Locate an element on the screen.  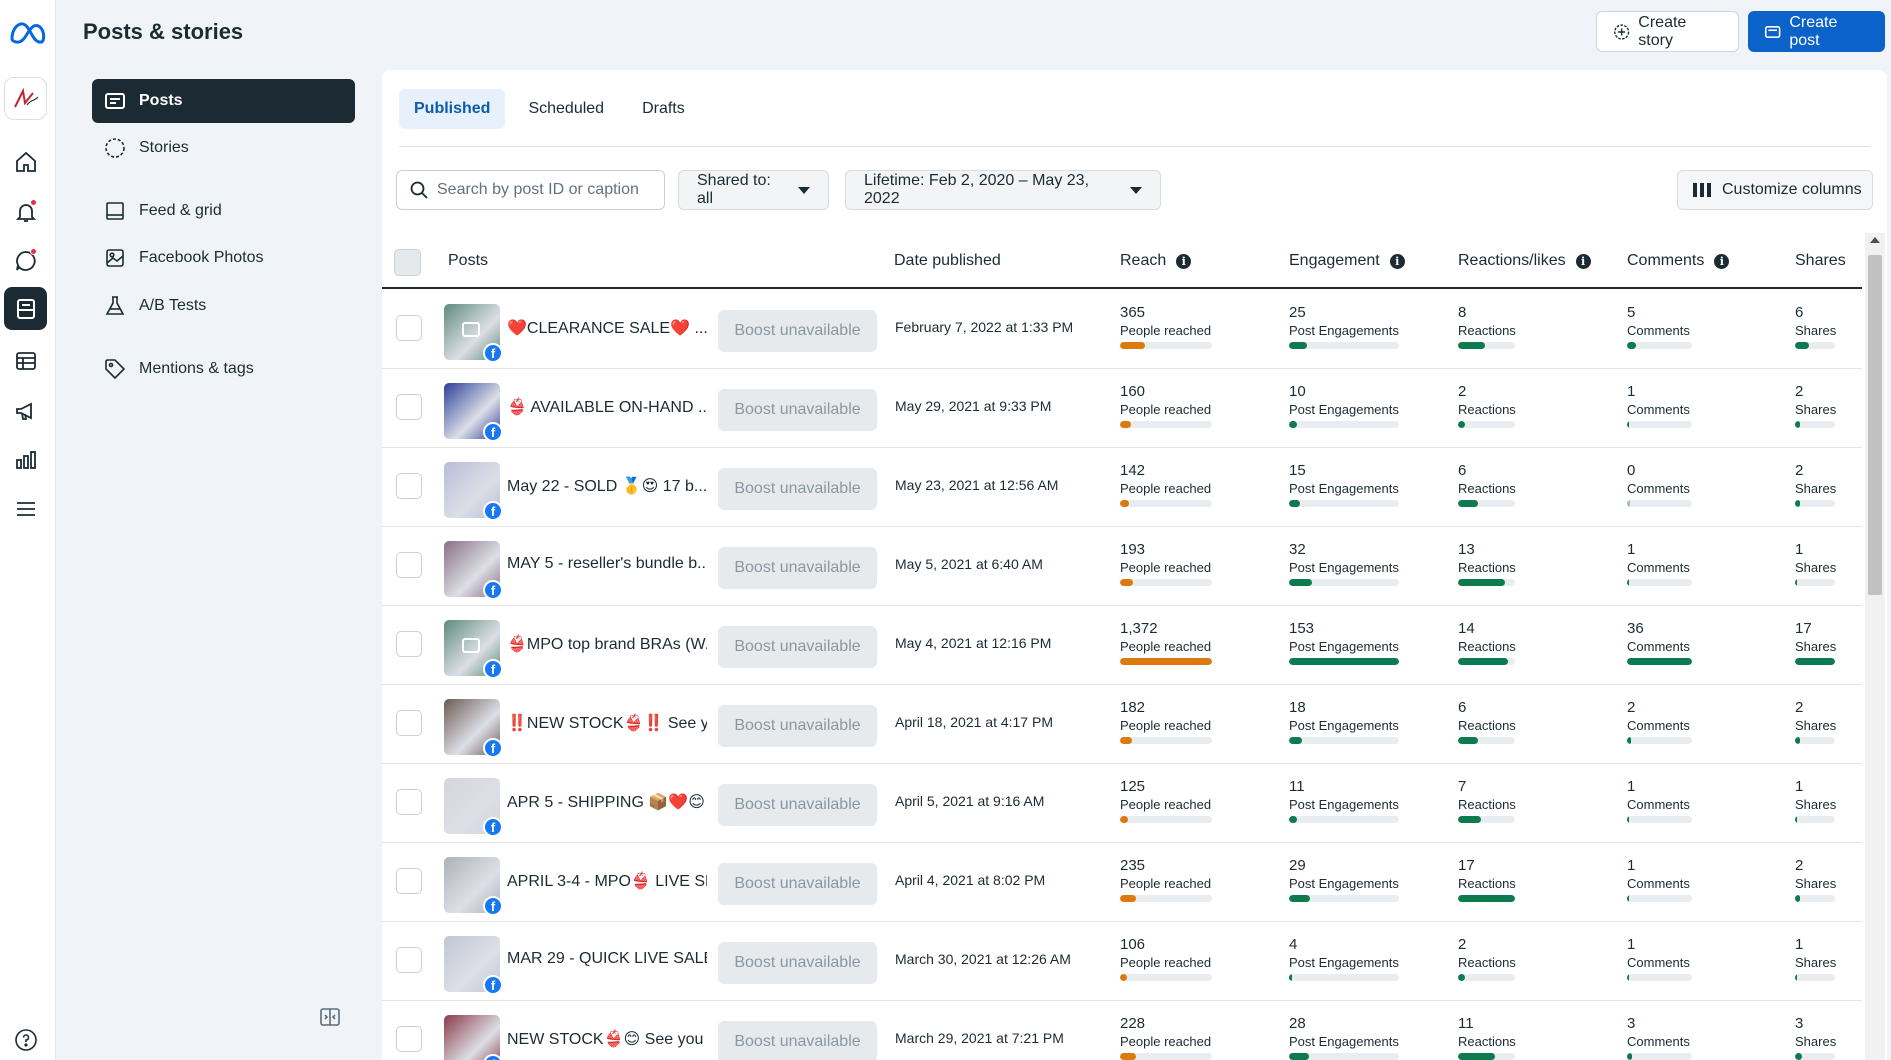
shared-to-dropdown: Shared to: all is located at coordinates (753, 190).